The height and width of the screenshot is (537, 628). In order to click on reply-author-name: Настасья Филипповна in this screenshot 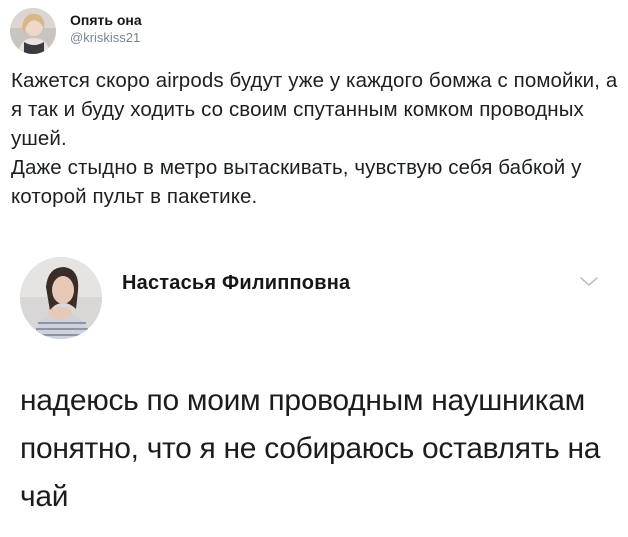, I will do `click(236, 283)`.